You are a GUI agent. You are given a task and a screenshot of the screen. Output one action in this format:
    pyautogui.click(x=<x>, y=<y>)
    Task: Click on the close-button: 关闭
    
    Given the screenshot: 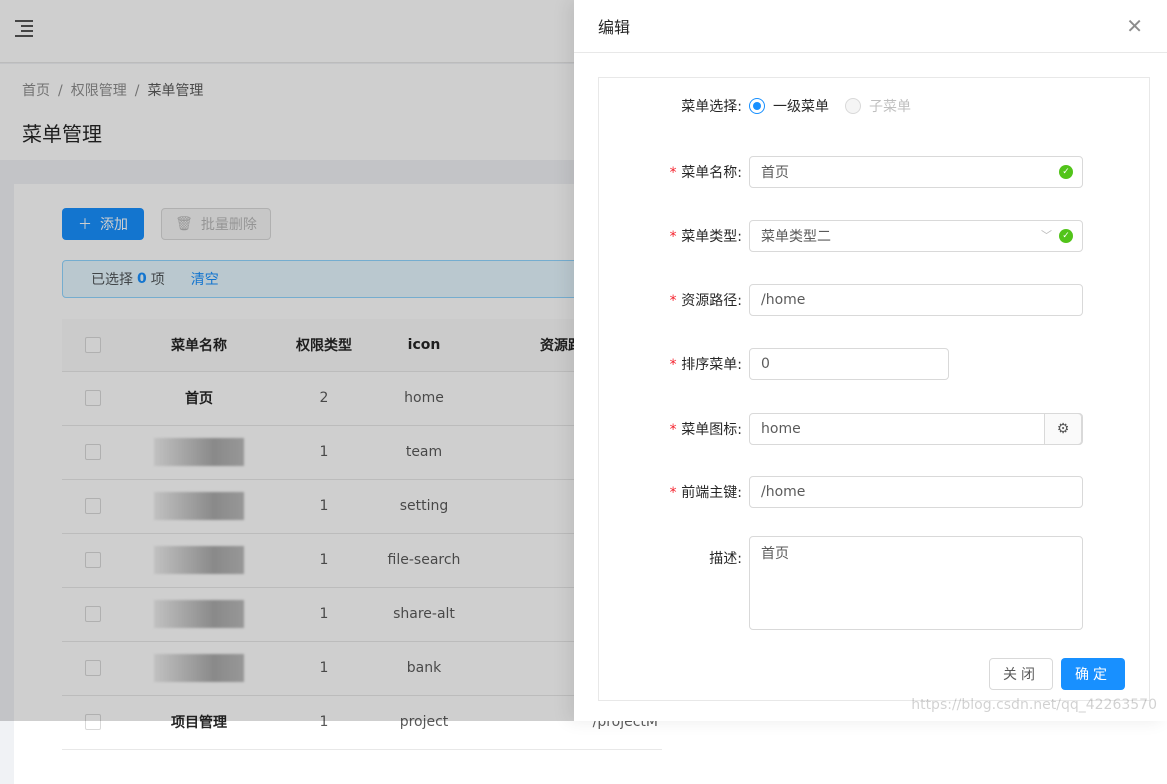 What is the action you would take?
    pyautogui.click(x=1021, y=674)
    